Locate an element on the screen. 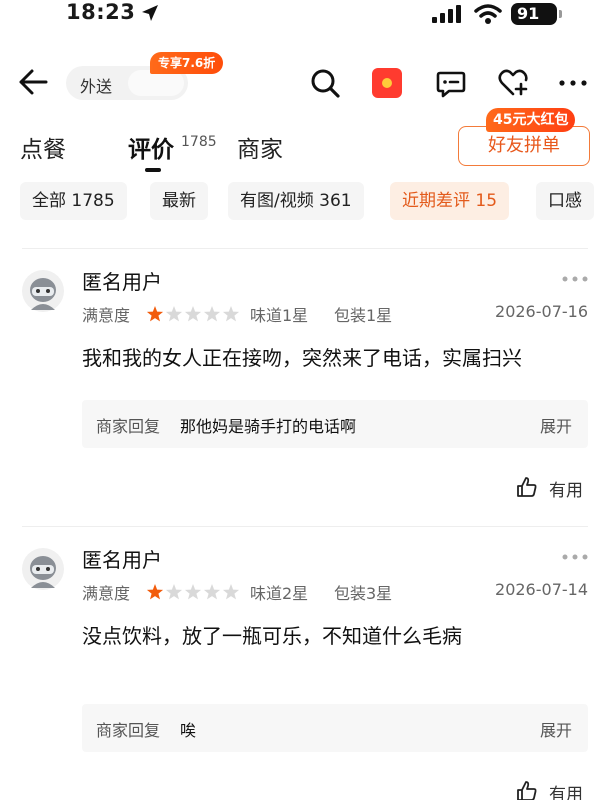  filter-recent-negative: 近期差评 15 is located at coordinates (450, 201).